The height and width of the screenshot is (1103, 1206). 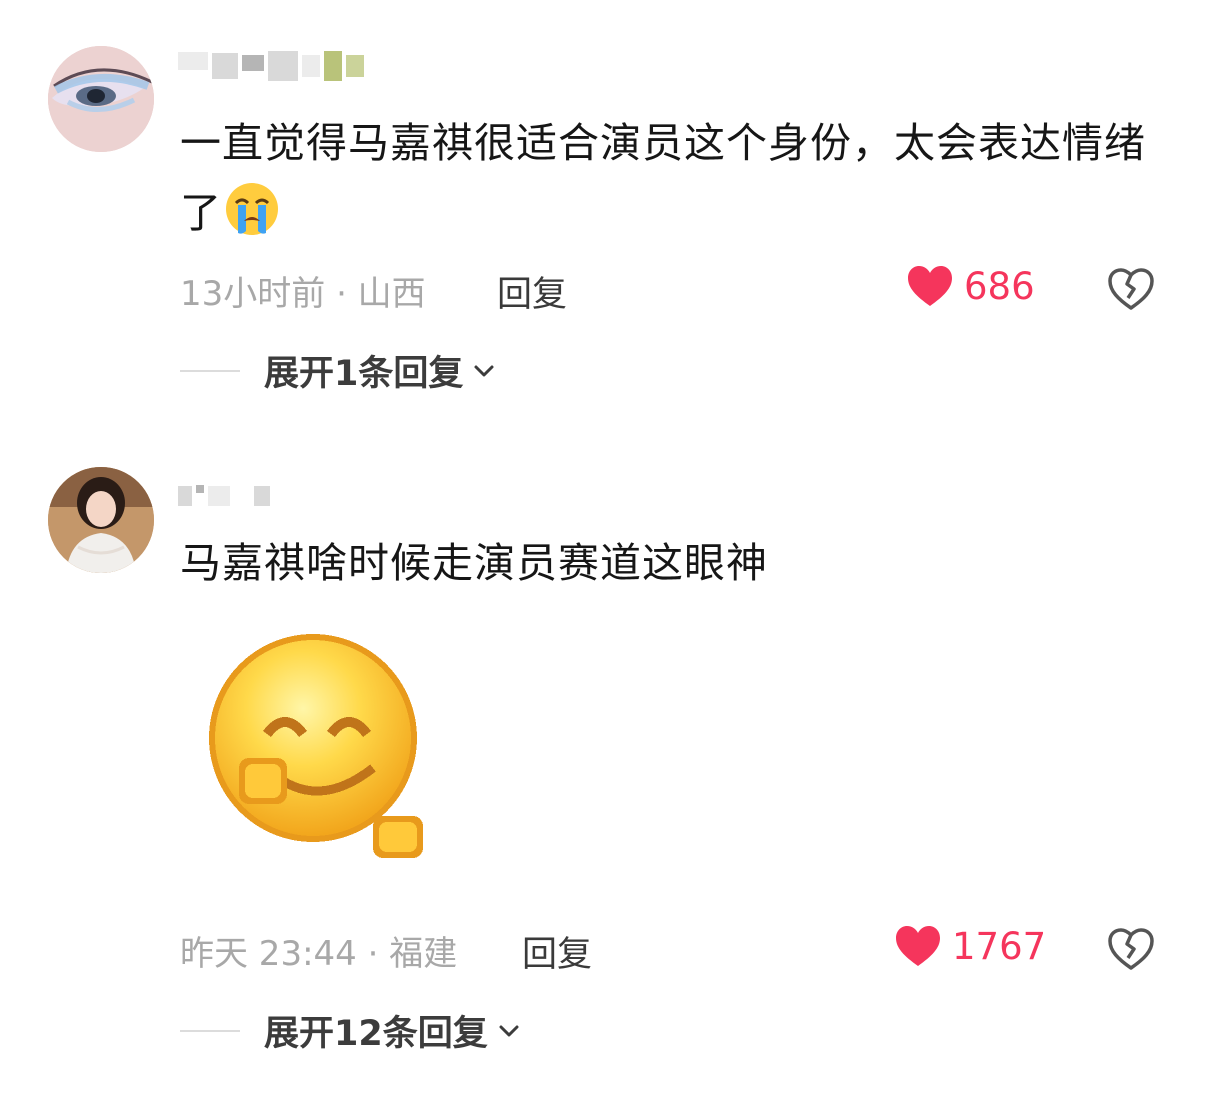 What do you see at coordinates (319, 954) in the screenshot?
I see `time-location: 昨天 23:44 · 福建` at bounding box center [319, 954].